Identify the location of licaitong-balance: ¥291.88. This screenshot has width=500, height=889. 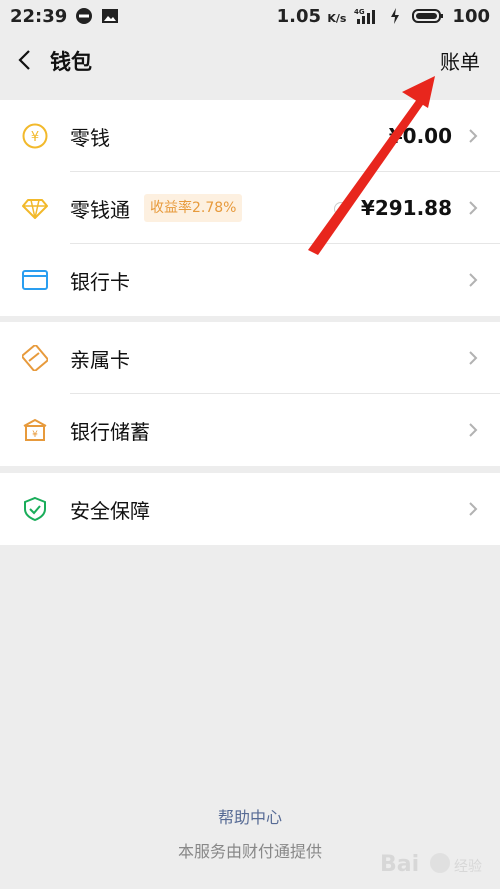
(406, 208).